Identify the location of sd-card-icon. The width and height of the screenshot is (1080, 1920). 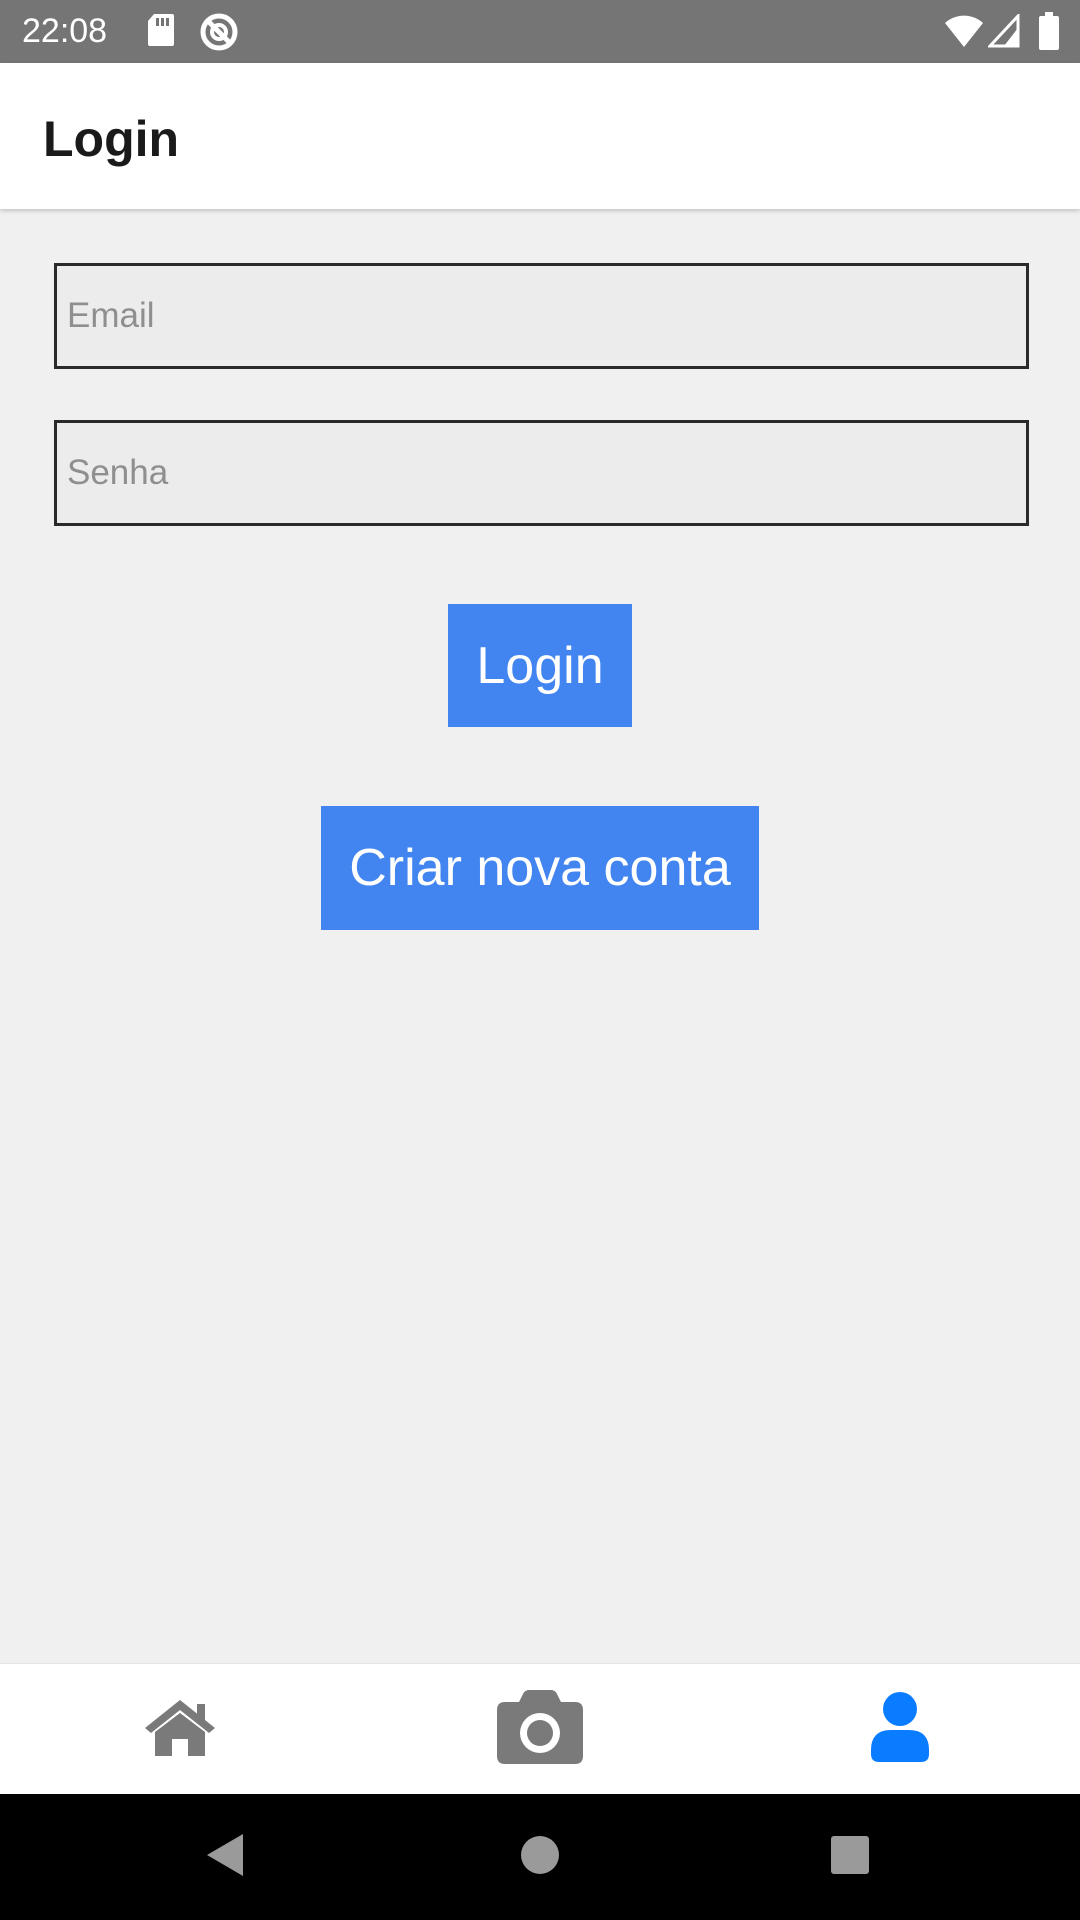
(161, 32).